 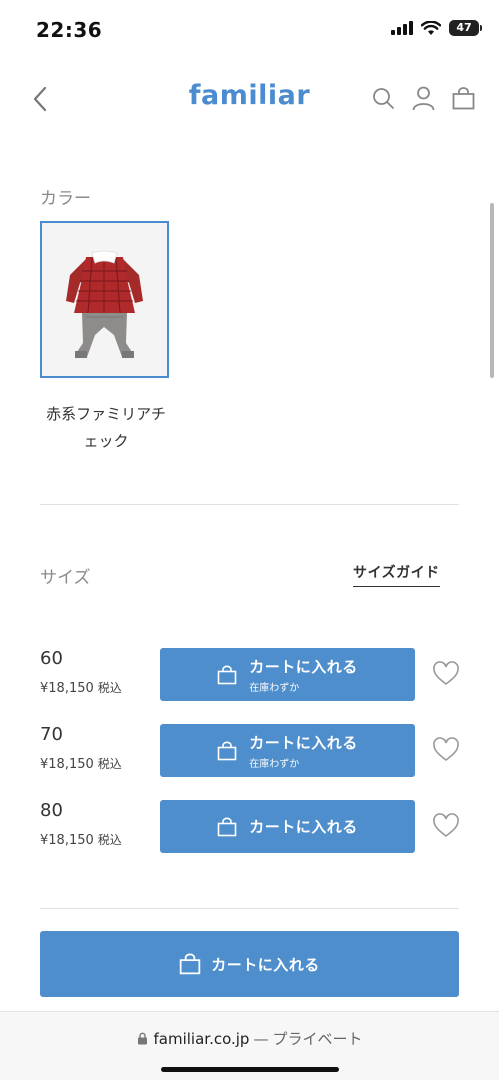 I want to click on status-bar: 22:36 47, so click(x=249, y=29).